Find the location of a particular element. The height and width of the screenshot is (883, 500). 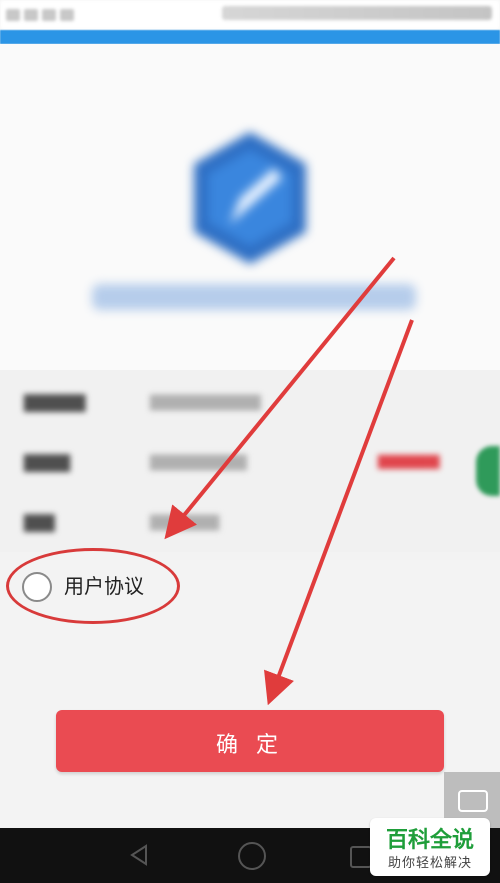

phone-label-blurred: ▆▆▆▆ is located at coordinates (55, 400).